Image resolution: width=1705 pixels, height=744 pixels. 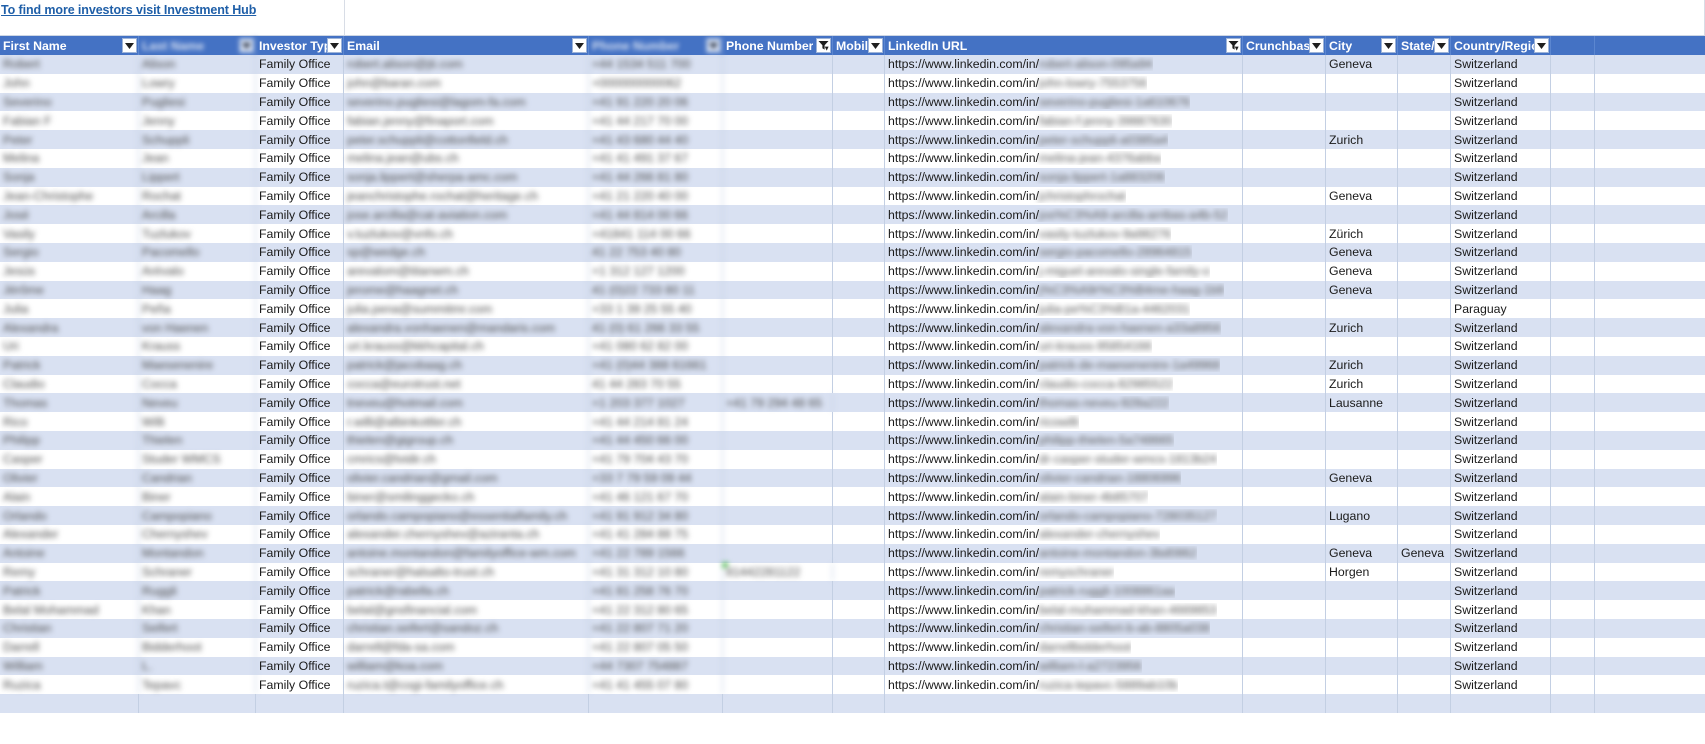 I want to click on cell-last-name-1: Khan, so click(x=197, y=609).